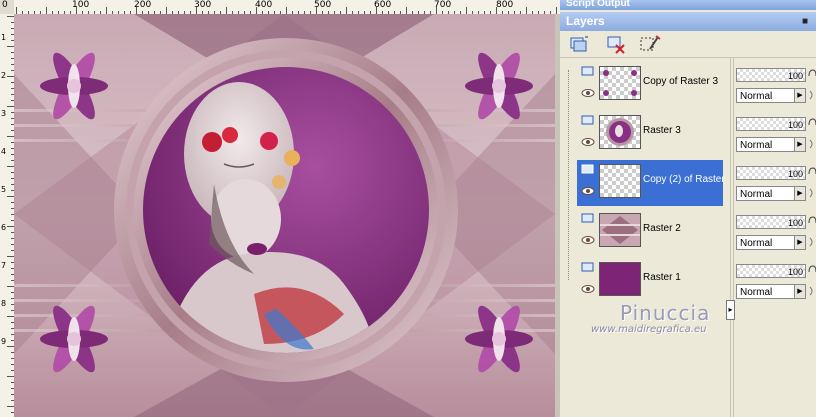 The height and width of the screenshot is (417, 816). Describe the element at coordinates (650, 85) in the screenshot. I see `layer-row-copy-of-raster-3: Copy of Raster 3` at that location.